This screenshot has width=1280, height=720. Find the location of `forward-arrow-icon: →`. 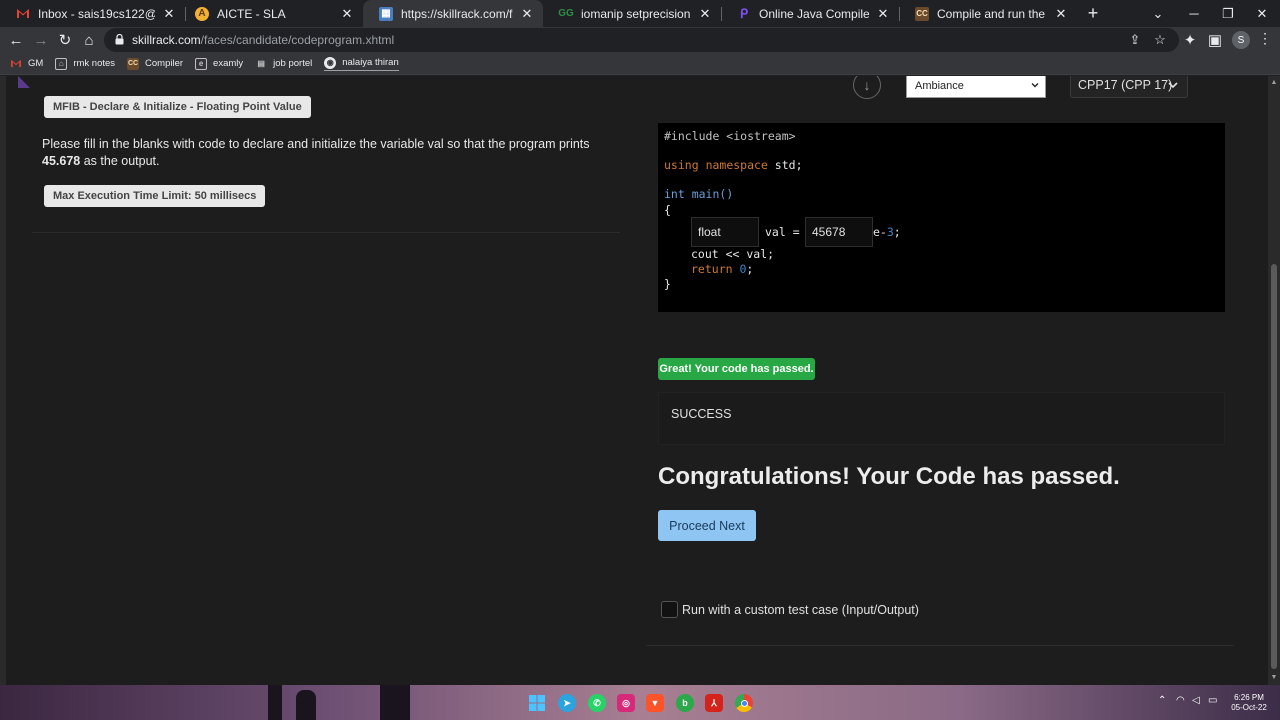

forward-arrow-icon: → is located at coordinates (41, 40).